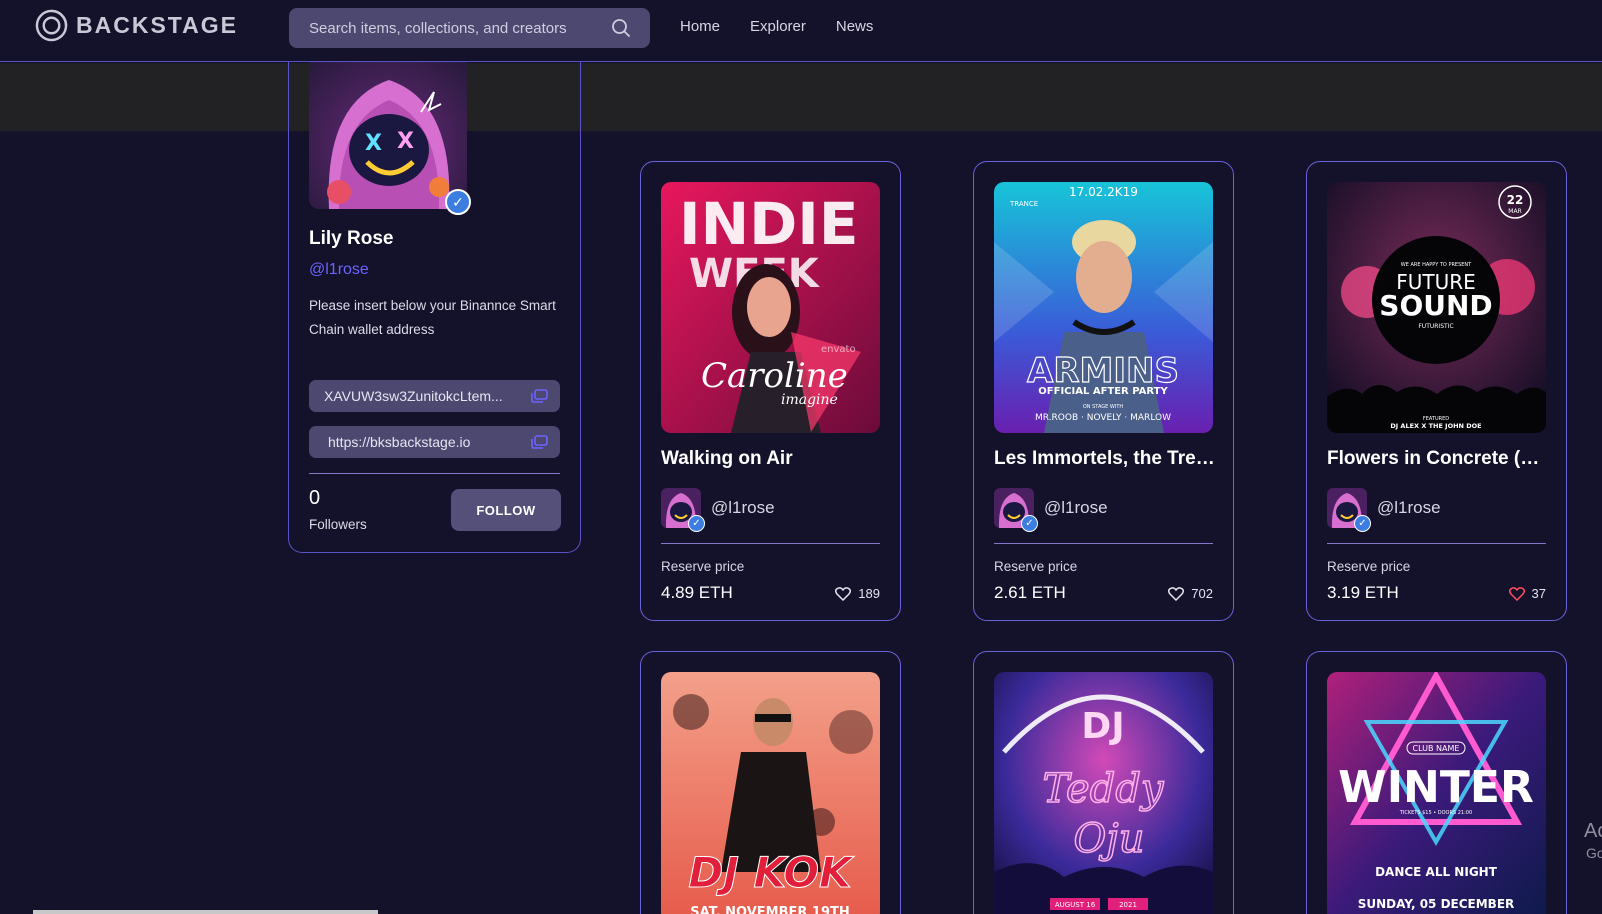 The height and width of the screenshot is (914, 1602). What do you see at coordinates (1190, 593) in the screenshot?
I see `like-button: 702` at bounding box center [1190, 593].